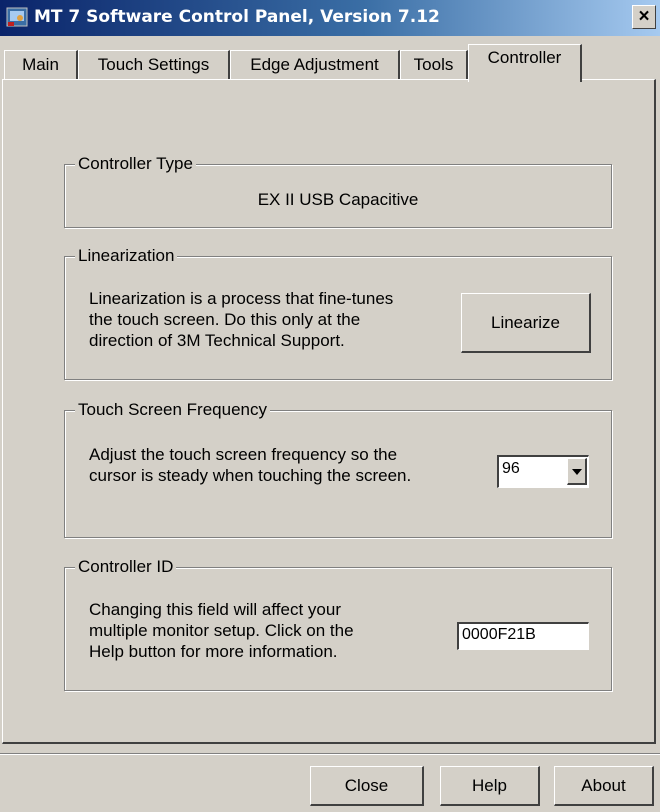 This screenshot has width=660, height=812. I want to click on frequency-selected-value: 96, so click(511, 468).